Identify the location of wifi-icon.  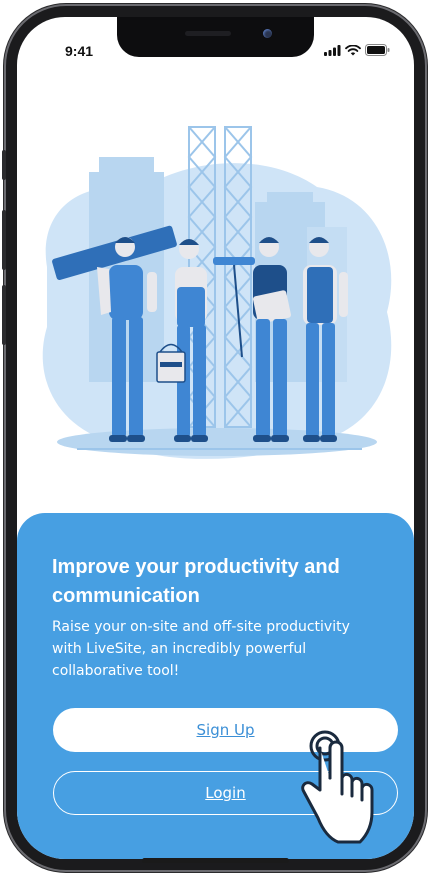
(353, 50).